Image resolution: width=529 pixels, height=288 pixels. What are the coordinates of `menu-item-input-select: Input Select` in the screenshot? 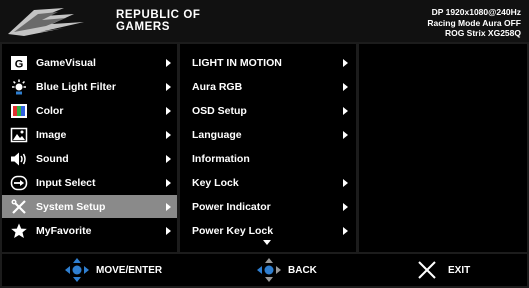 It's located at (89, 182).